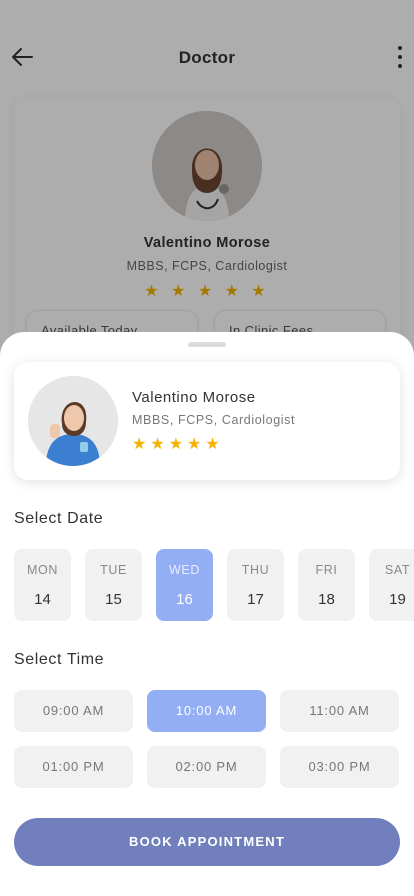 This screenshot has height=896, width=414. What do you see at coordinates (326, 585) in the screenshot?
I see `date-item-fri: FRI 18` at bounding box center [326, 585].